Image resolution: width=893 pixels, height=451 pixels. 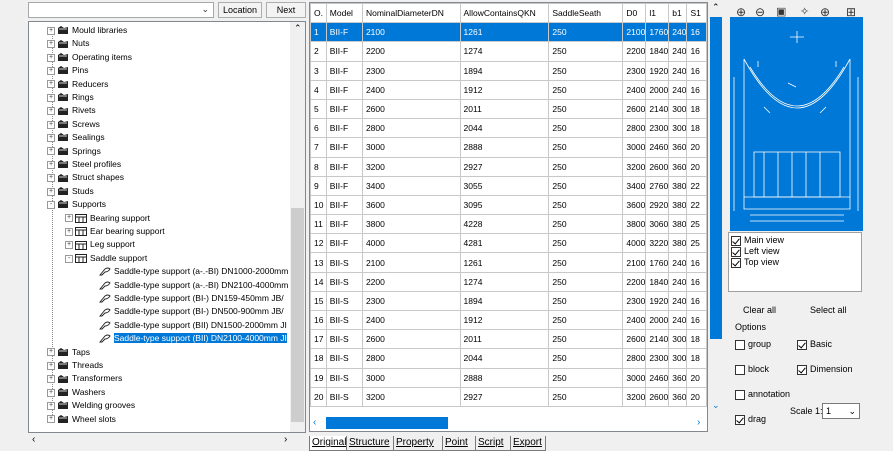 What do you see at coordinates (508, 109) in the screenshot?
I see `table-row: 5 BII-F 2600 2011 250 2600 2140 300 18` at bounding box center [508, 109].